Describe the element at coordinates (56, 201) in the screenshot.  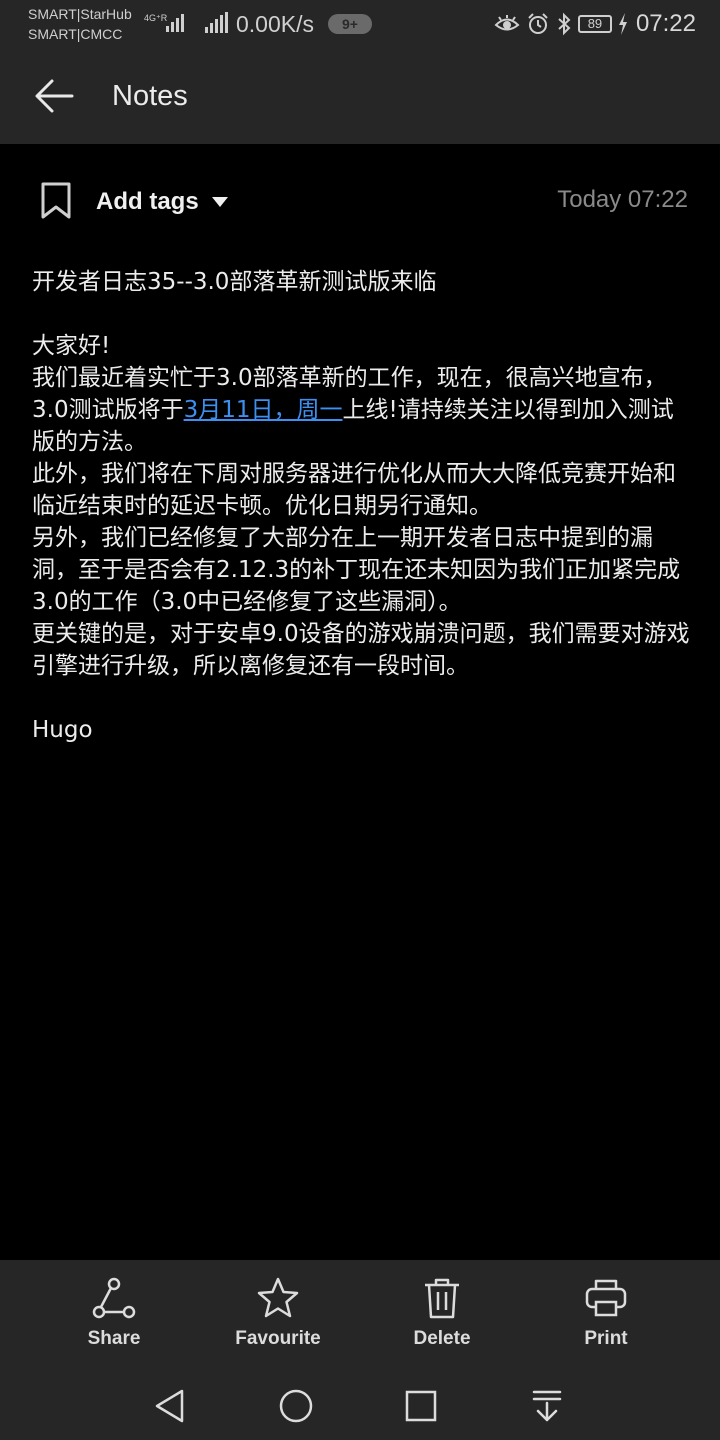
I see `bookmark-icon` at that location.